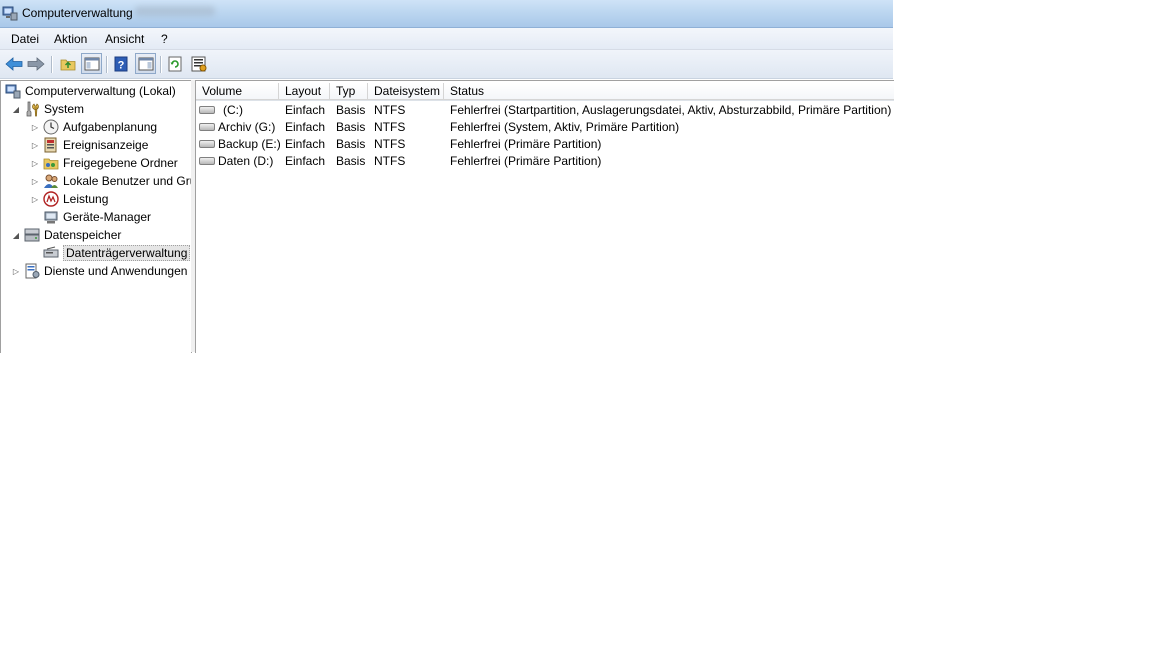 The height and width of the screenshot is (648, 1152). What do you see at coordinates (36, 64) in the screenshot?
I see `forward-arrow-icon` at bounding box center [36, 64].